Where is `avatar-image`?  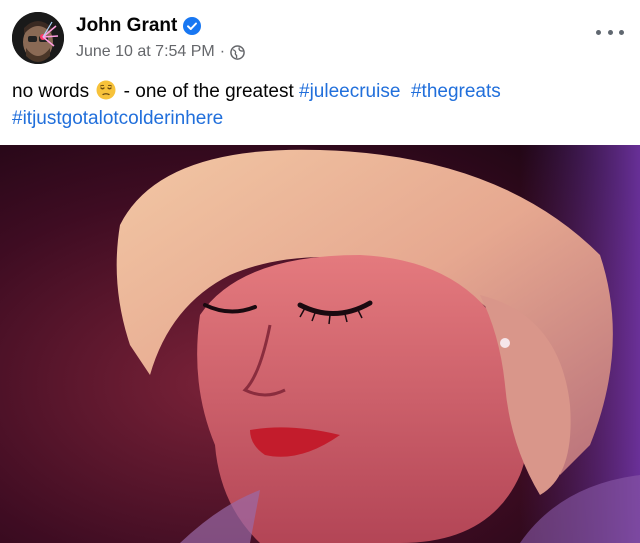
avatar-image is located at coordinates (38, 38).